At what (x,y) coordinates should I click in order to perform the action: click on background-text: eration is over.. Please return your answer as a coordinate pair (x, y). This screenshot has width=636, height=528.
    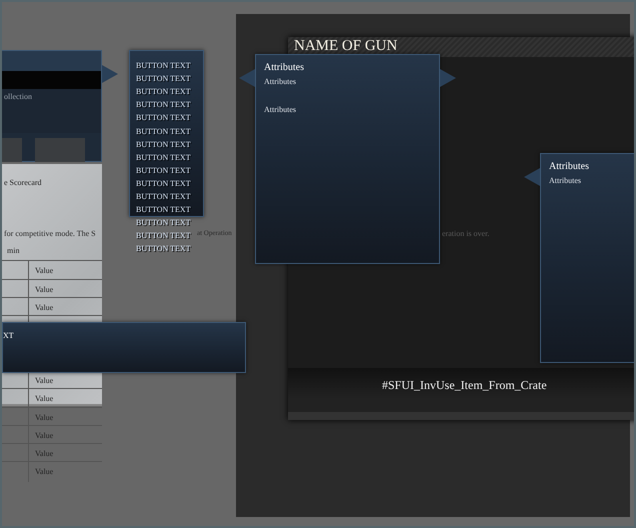
    Looking at the image, I should click on (466, 234).